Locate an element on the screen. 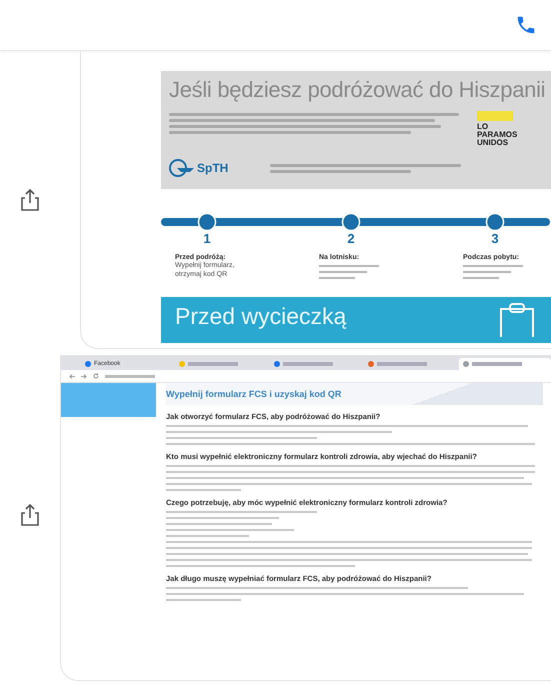 Image resolution: width=551 pixels, height=685 pixels. browser-tab is located at coordinates (504, 364).